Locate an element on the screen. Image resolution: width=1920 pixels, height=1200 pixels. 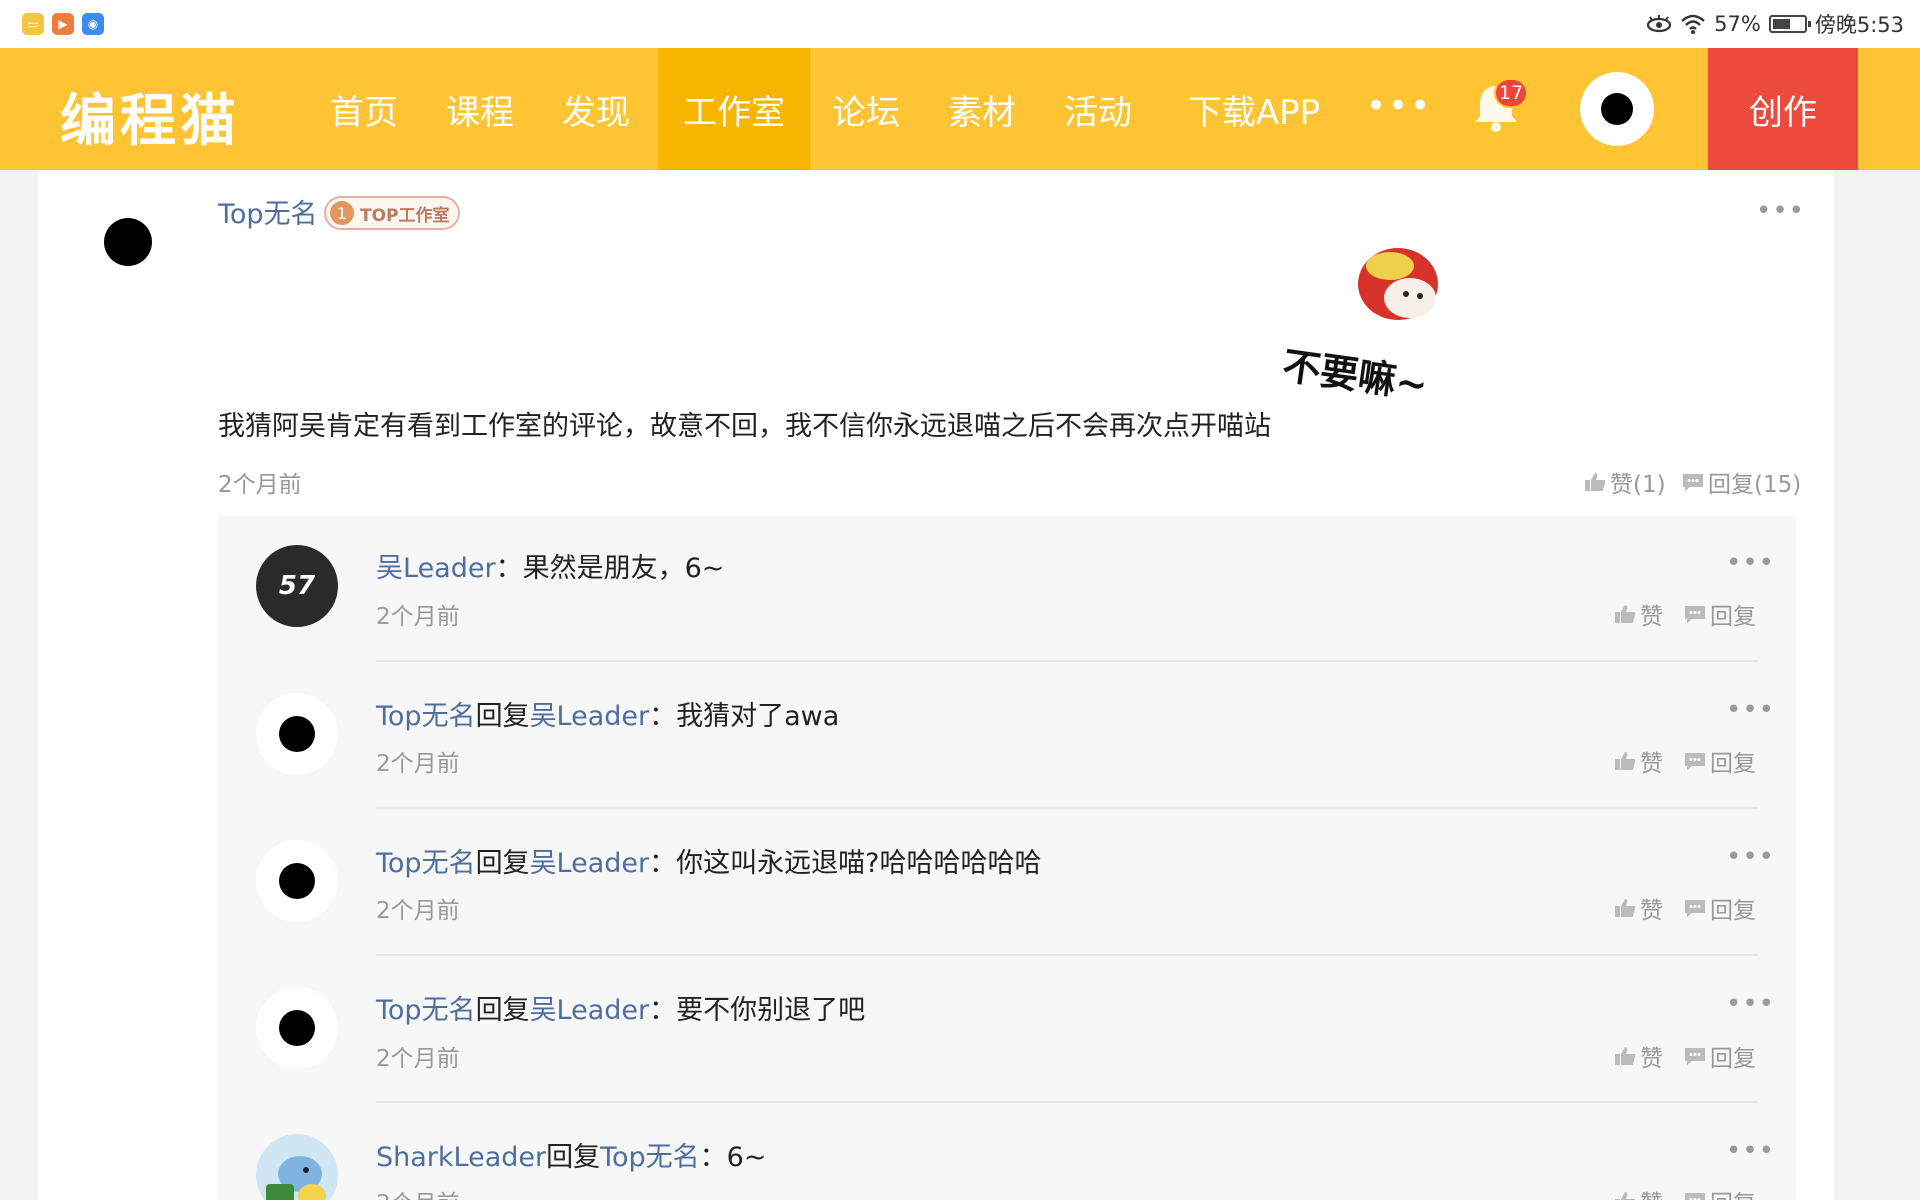
studio-badge: 1 TOP工作室 is located at coordinates (392, 213).